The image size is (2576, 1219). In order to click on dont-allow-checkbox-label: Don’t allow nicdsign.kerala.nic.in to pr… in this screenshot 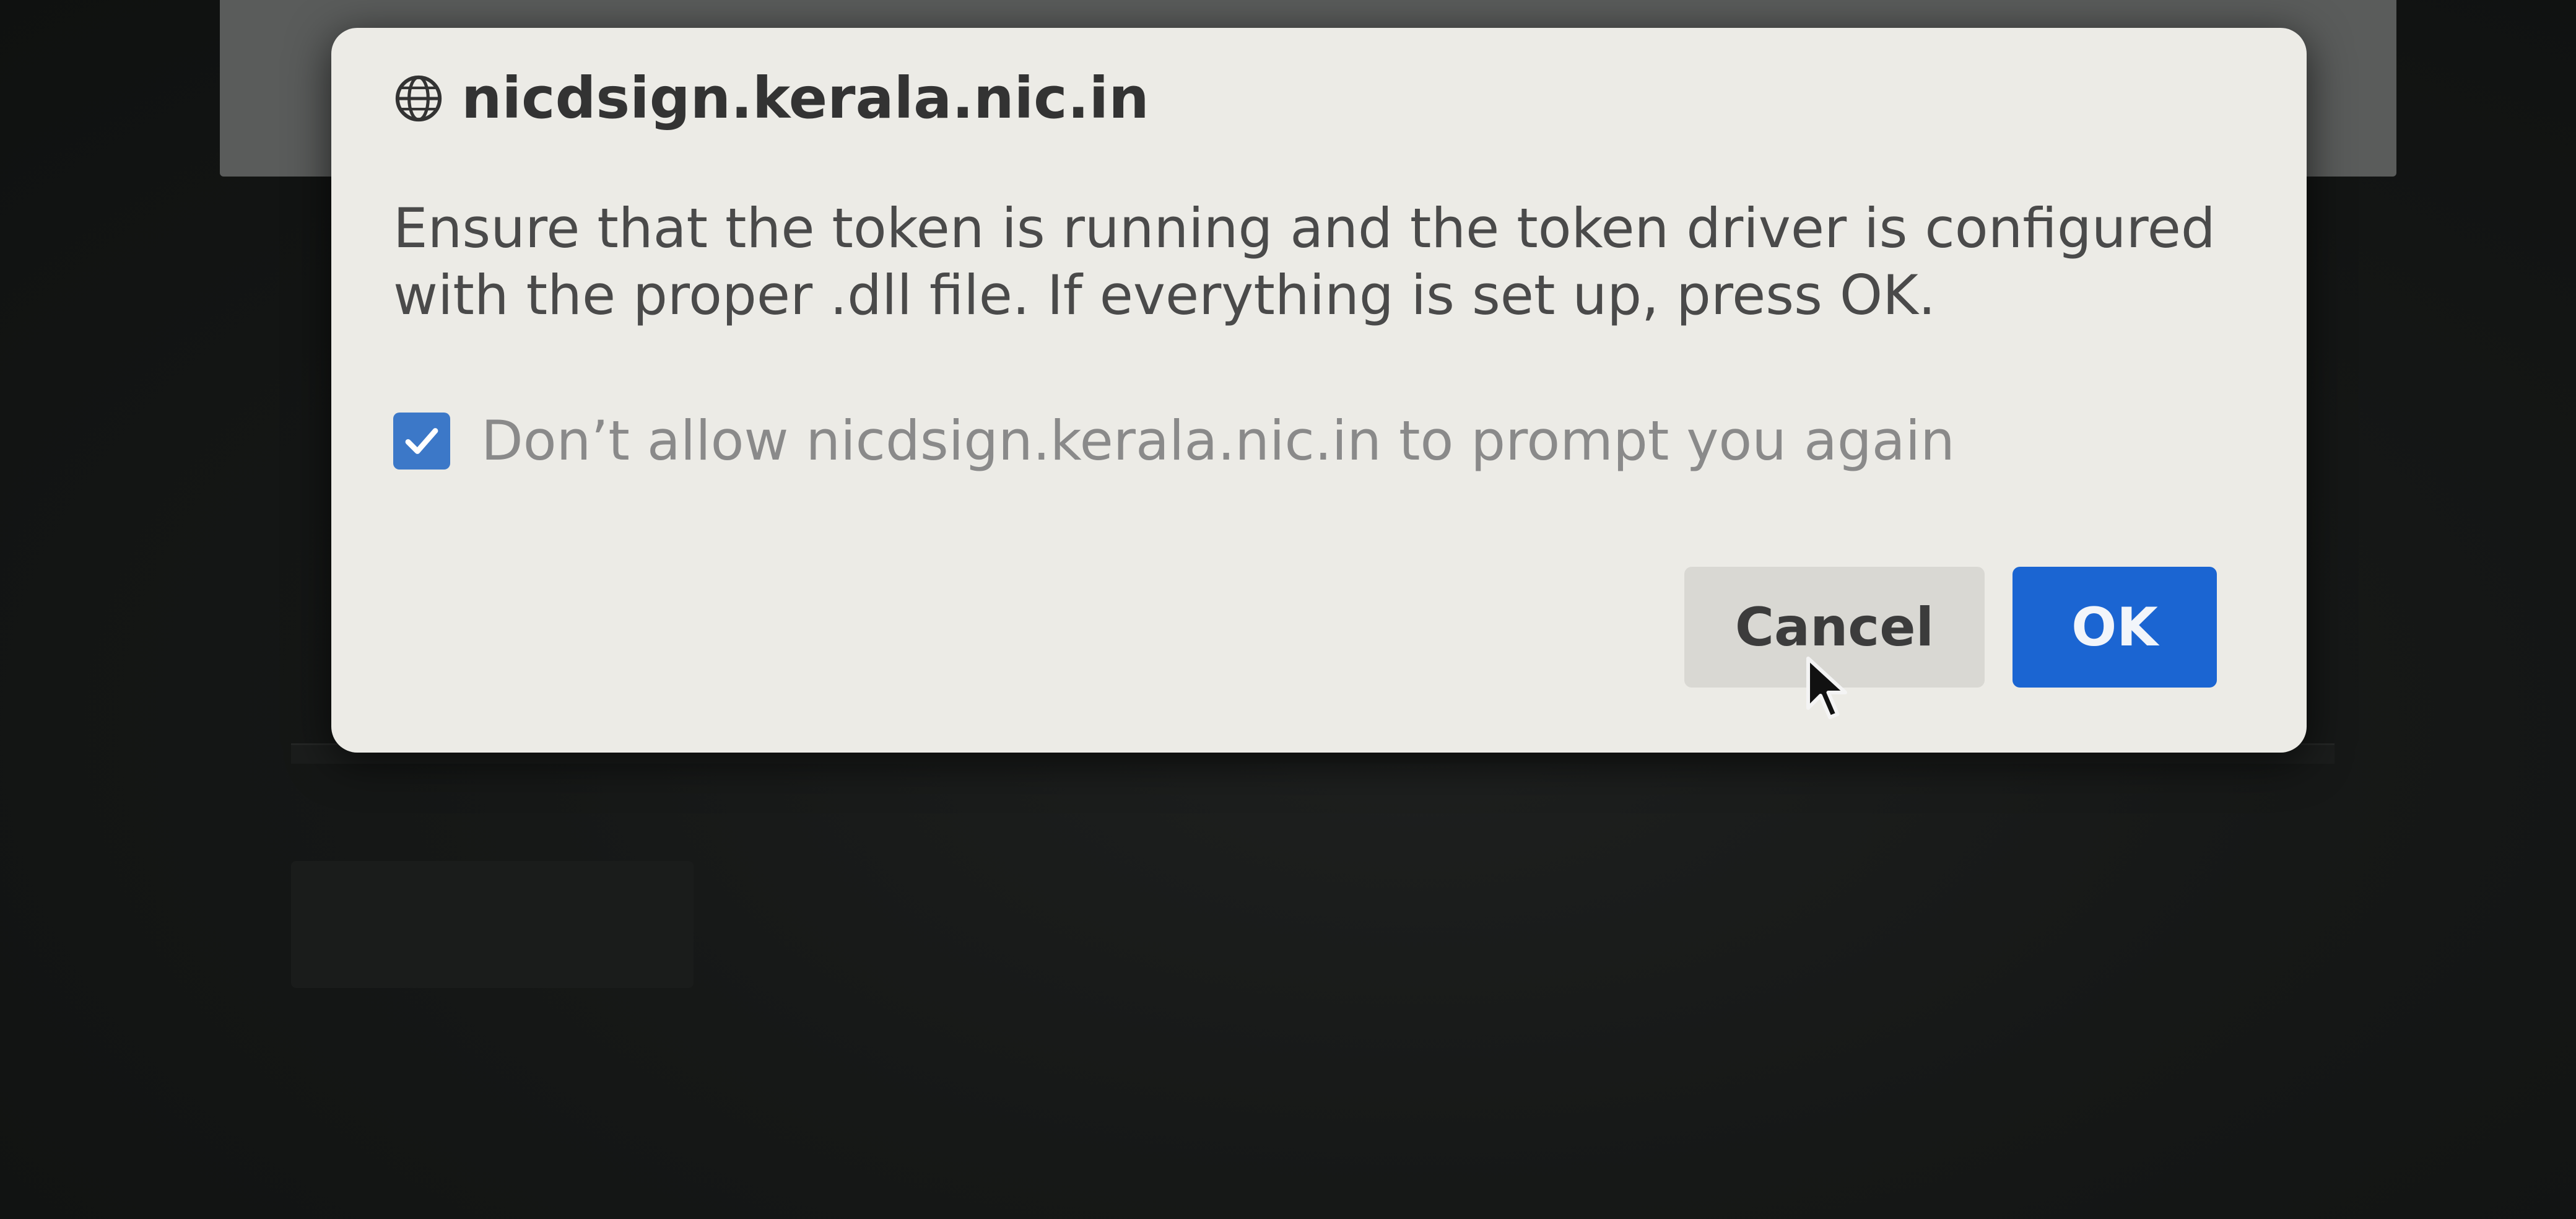, I will do `click(1218, 441)`.